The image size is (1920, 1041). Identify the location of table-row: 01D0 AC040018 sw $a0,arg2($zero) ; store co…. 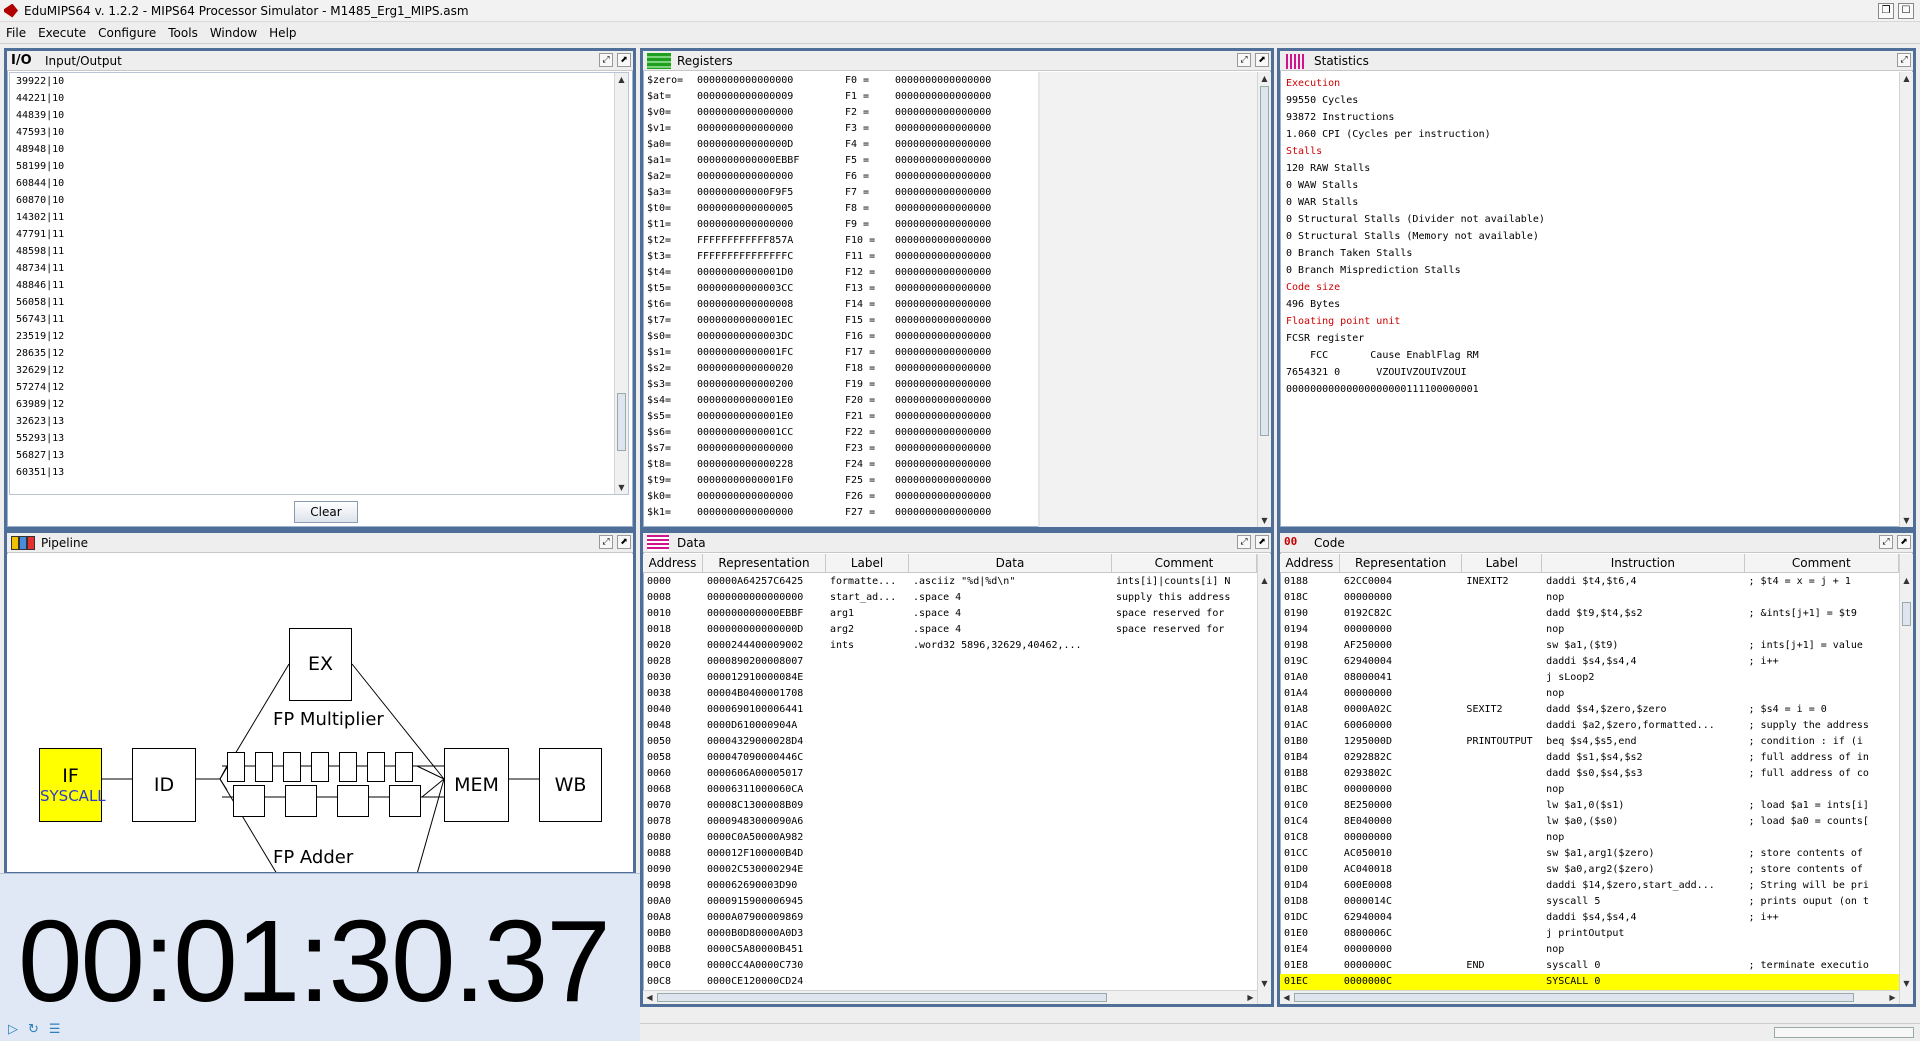
(1589, 870).